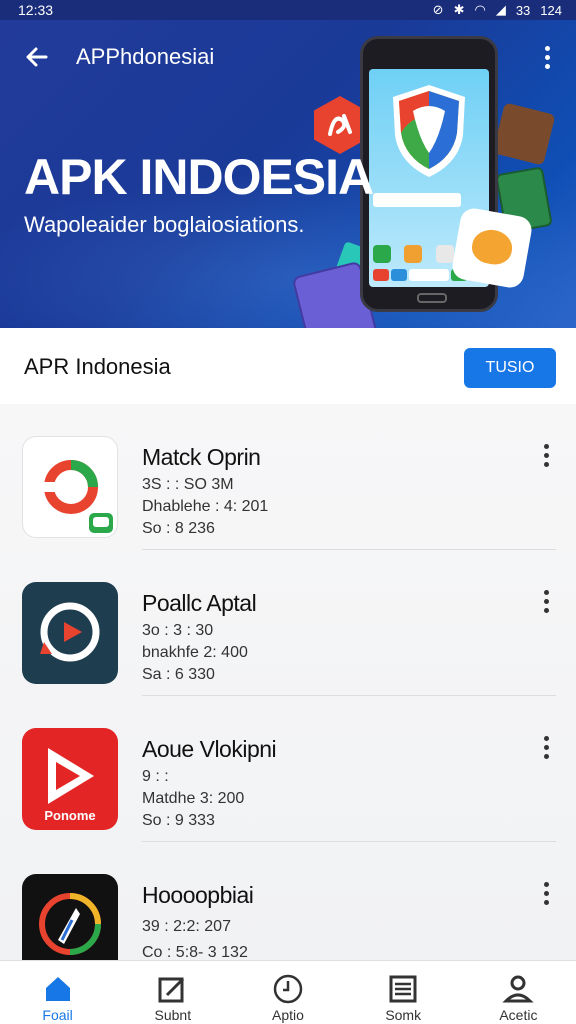 Image resolution: width=576 pixels, height=1024 pixels. What do you see at coordinates (551, 10) in the screenshot?
I see `battery-text: 124` at bounding box center [551, 10].